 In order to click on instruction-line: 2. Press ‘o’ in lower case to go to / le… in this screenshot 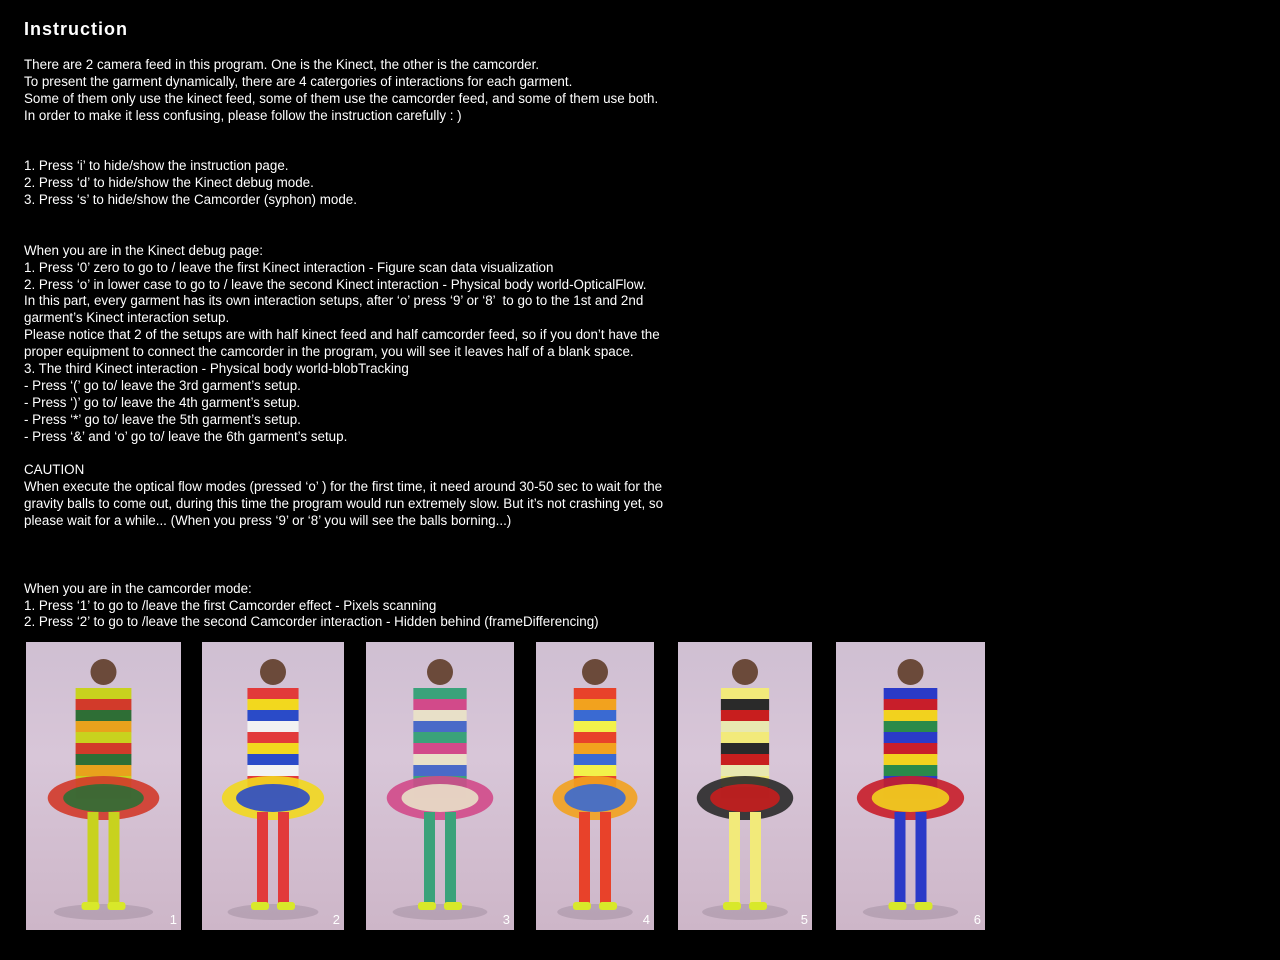, I will do `click(335, 284)`.